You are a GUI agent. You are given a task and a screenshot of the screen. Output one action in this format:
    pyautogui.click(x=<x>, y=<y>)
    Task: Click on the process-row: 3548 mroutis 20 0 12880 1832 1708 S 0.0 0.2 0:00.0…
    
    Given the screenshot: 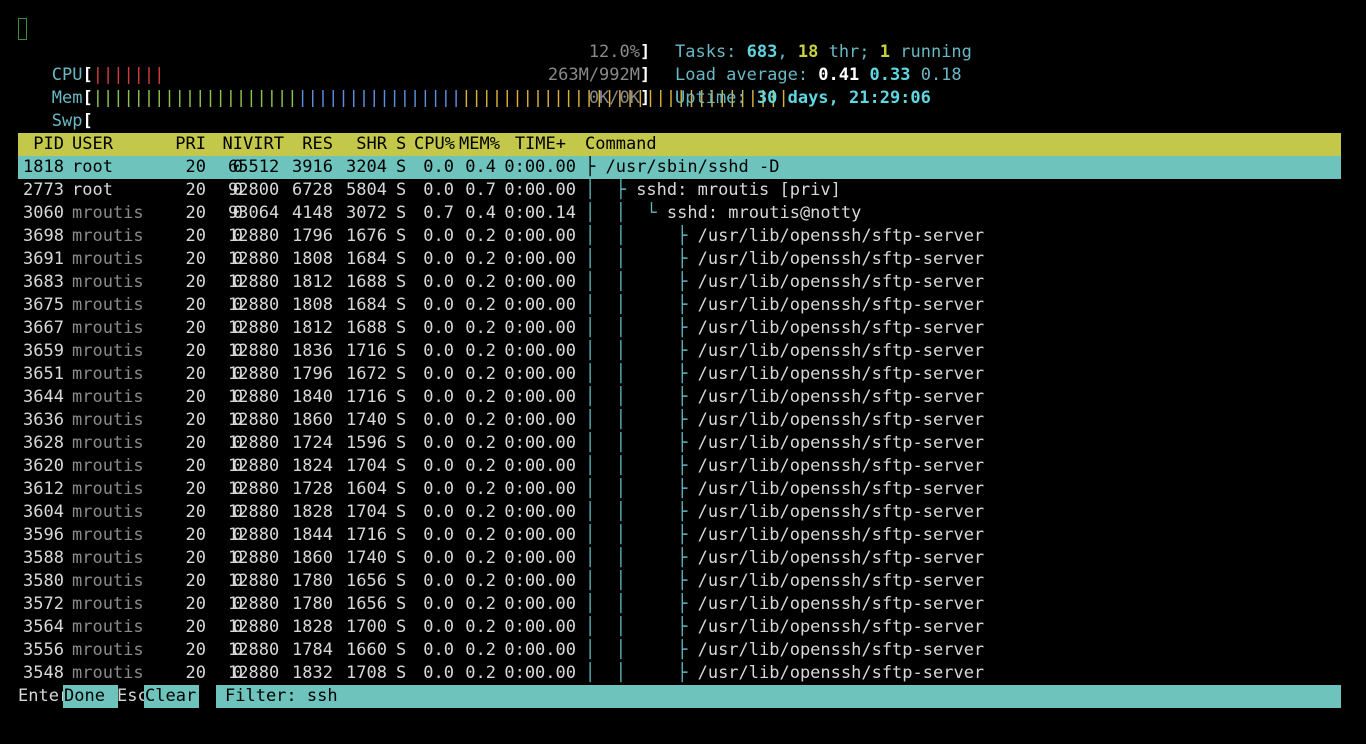 What is the action you would take?
    pyautogui.click(x=679, y=673)
    